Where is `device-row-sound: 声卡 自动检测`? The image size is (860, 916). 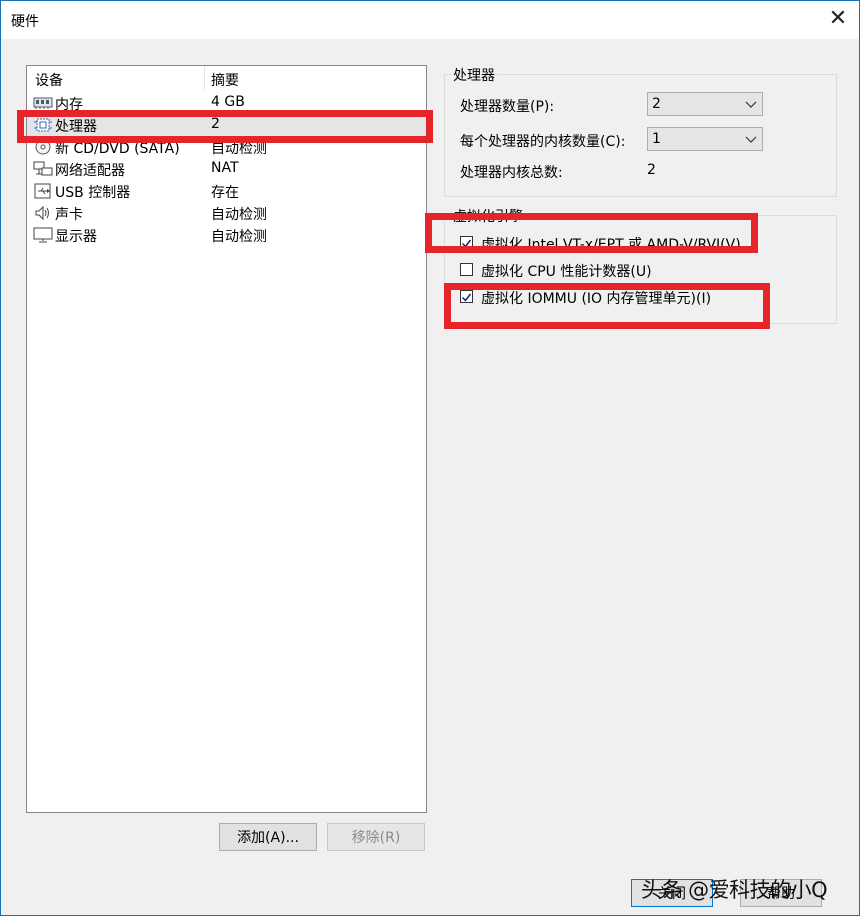 device-row-sound: 声卡 自动检测 is located at coordinates (226, 213).